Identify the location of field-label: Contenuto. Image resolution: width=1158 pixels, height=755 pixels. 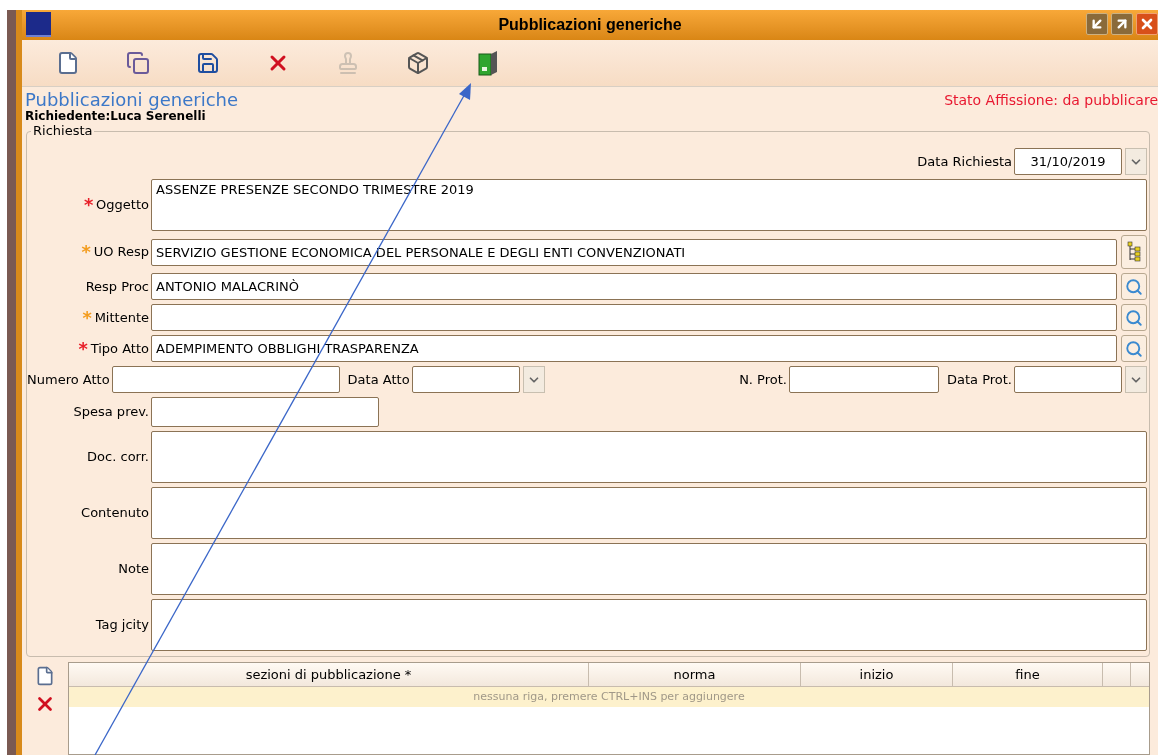
(115, 513).